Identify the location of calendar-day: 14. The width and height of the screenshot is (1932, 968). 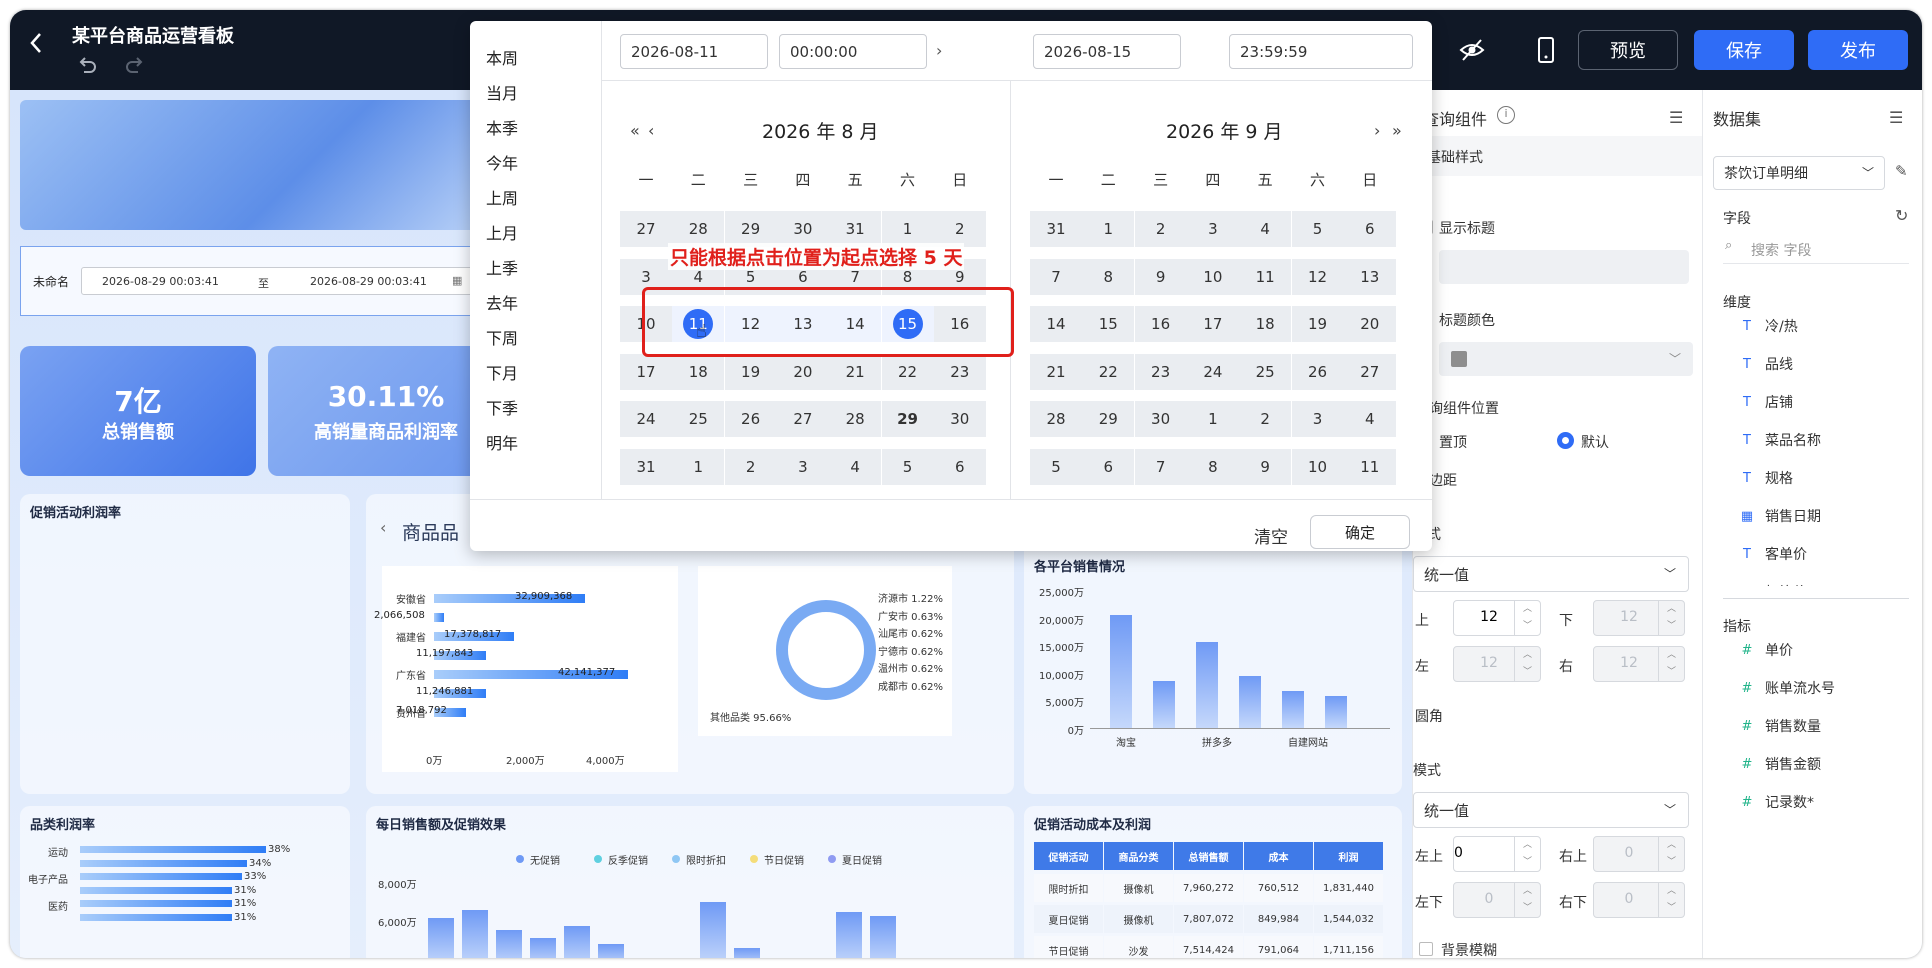
(1056, 324).